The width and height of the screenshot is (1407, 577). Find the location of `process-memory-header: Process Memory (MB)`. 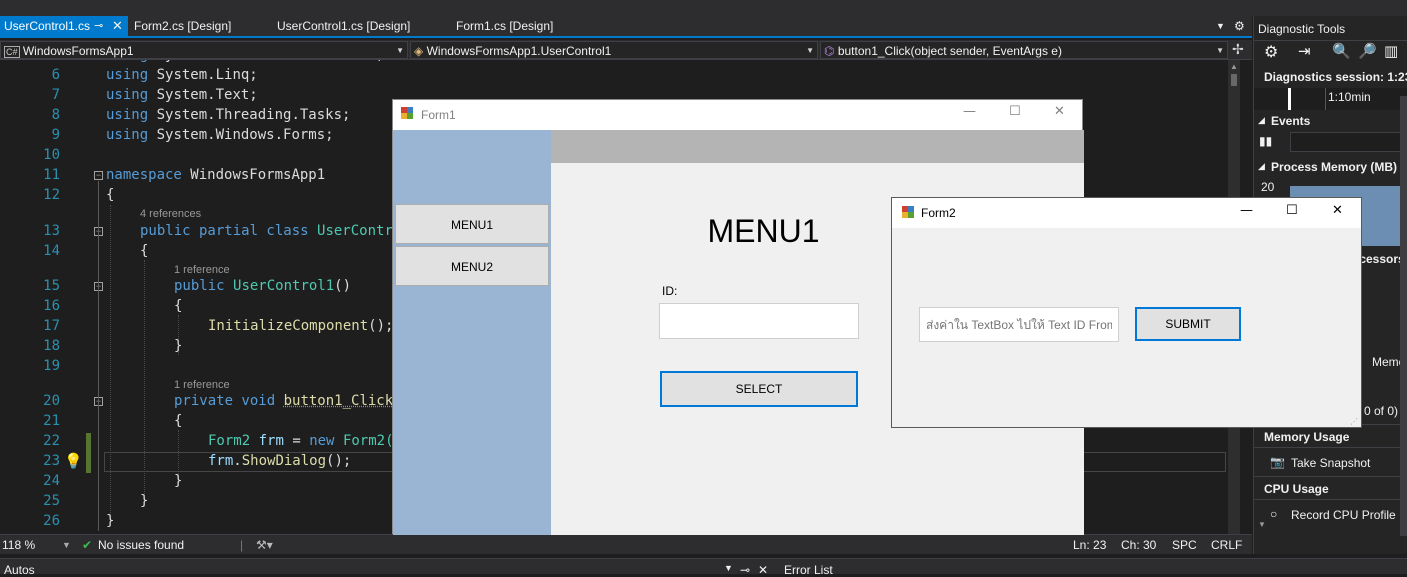

process-memory-header: Process Memory (MB) is located at coordinates (1334, 167).